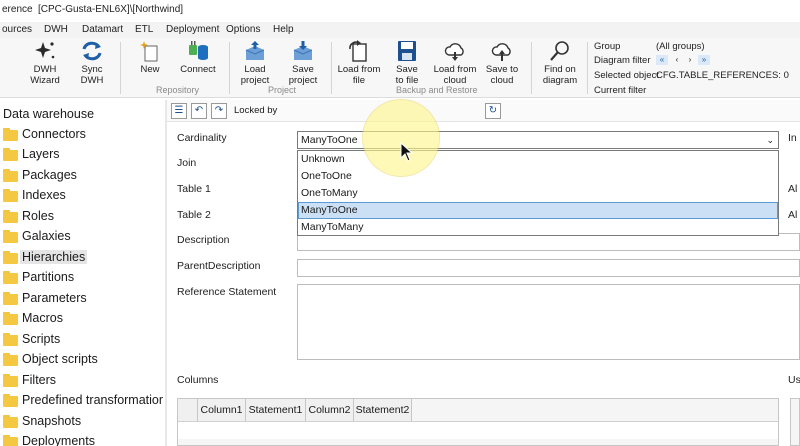 Image resolution: width=800 pixels, height=446 pixels. I want to click on cardinality-option-one-to-one: OneToOne, so click(538, 176).